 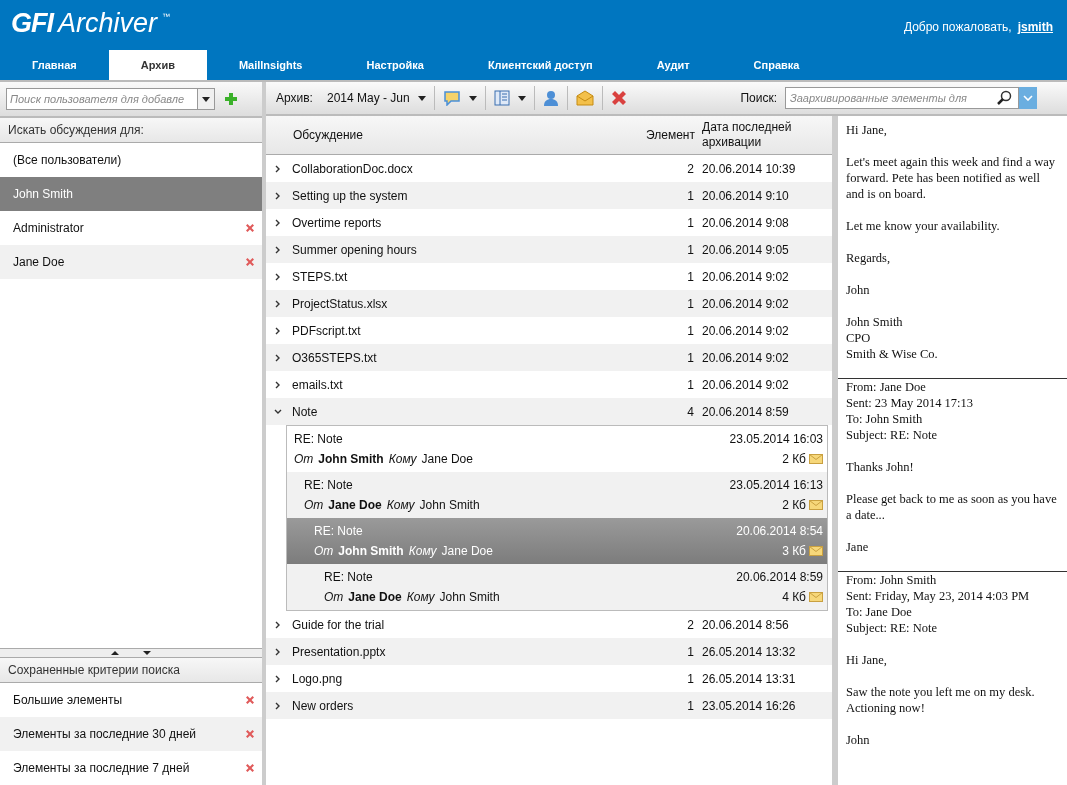 What do you see at coordinates (294, 98) in the screenshot?
I see `archive-label: Архив:` at bounding box center [294, 98].